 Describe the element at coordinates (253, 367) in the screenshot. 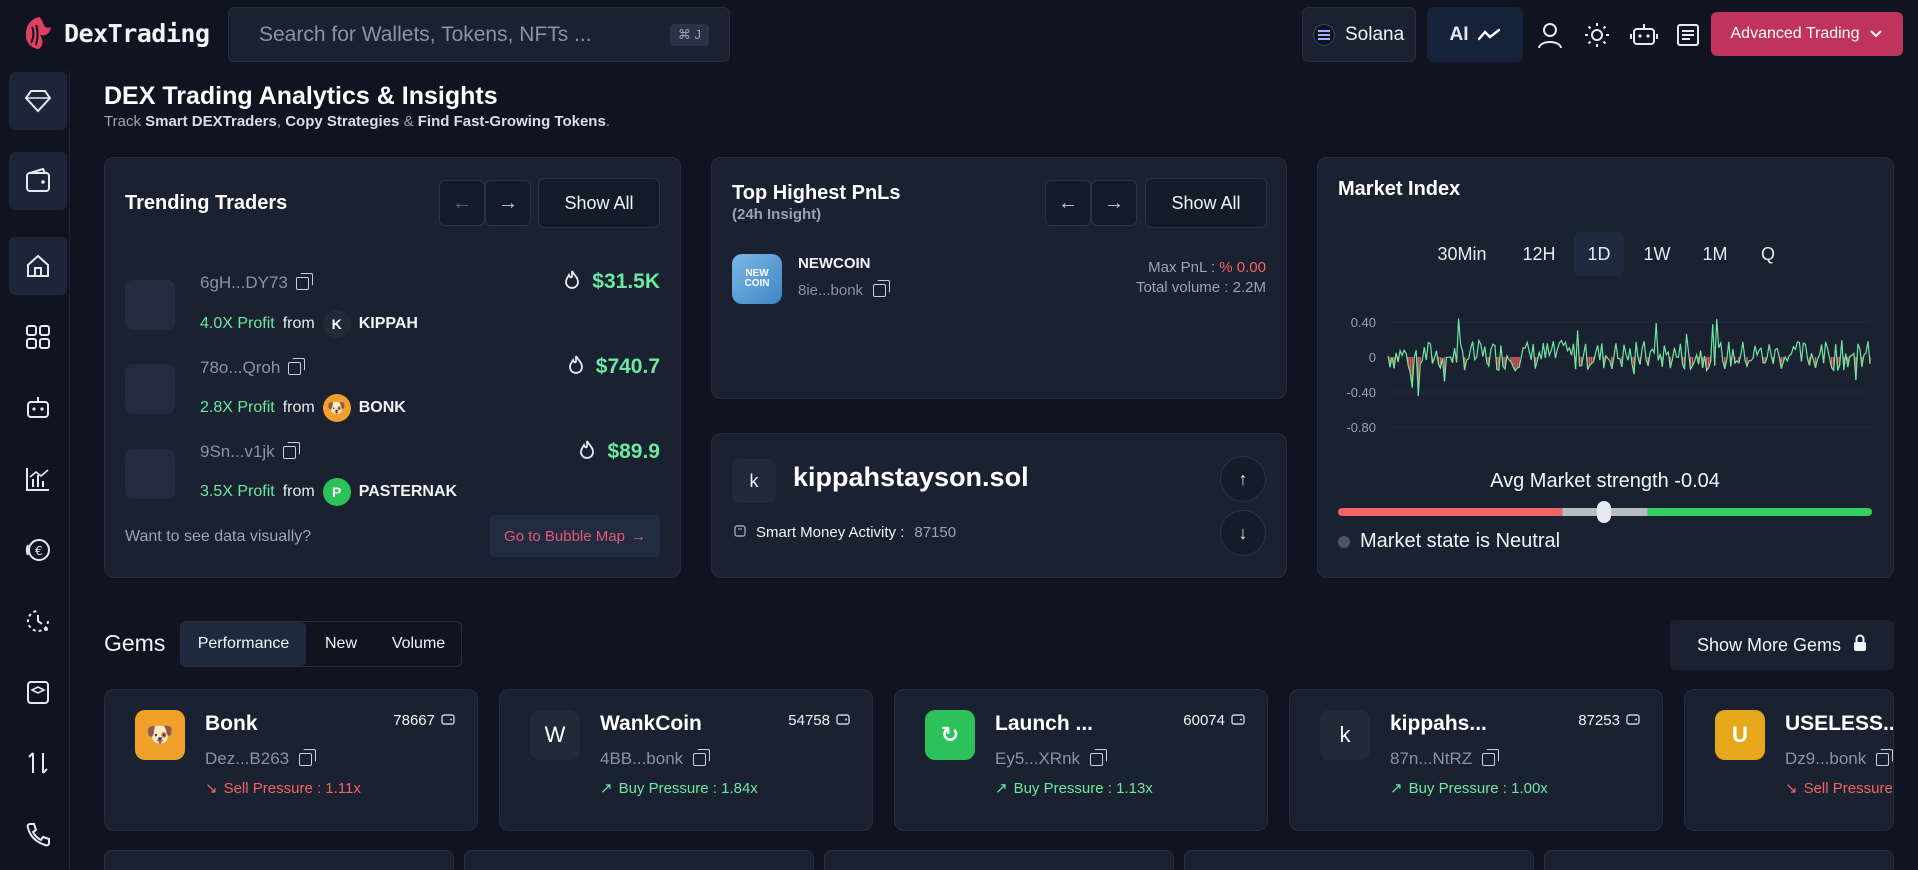

I see `trader-address: 78o...Qroh` at that location.